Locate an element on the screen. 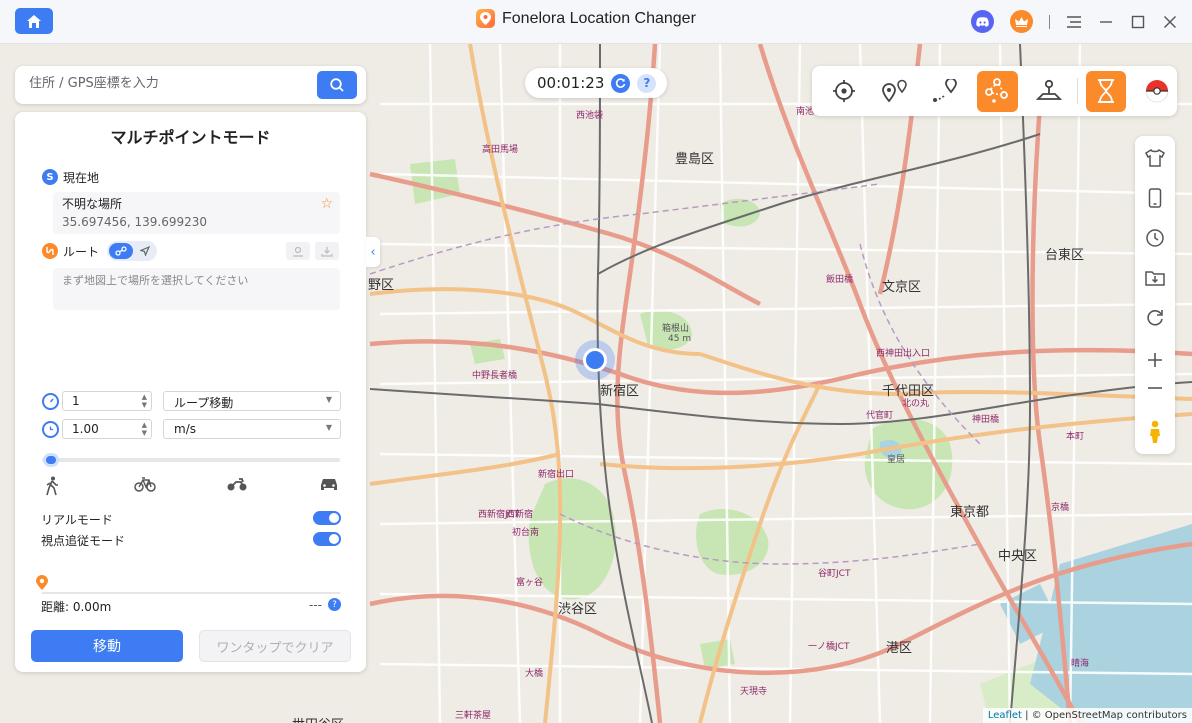 This screenshot has width=1192, height=723. loop-count-stepper: 1 ▲ ▼ is located at coordinates (107, 401).